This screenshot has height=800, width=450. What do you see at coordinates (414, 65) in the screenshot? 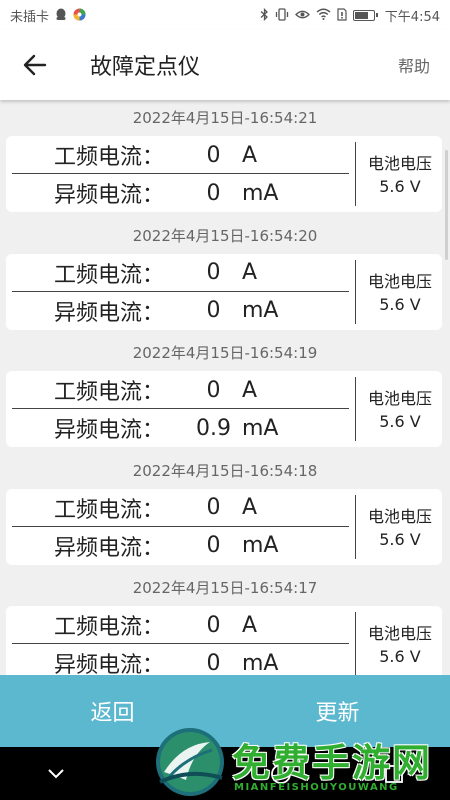
I see `help-button: 帮助` at bounding box center [414, 65].